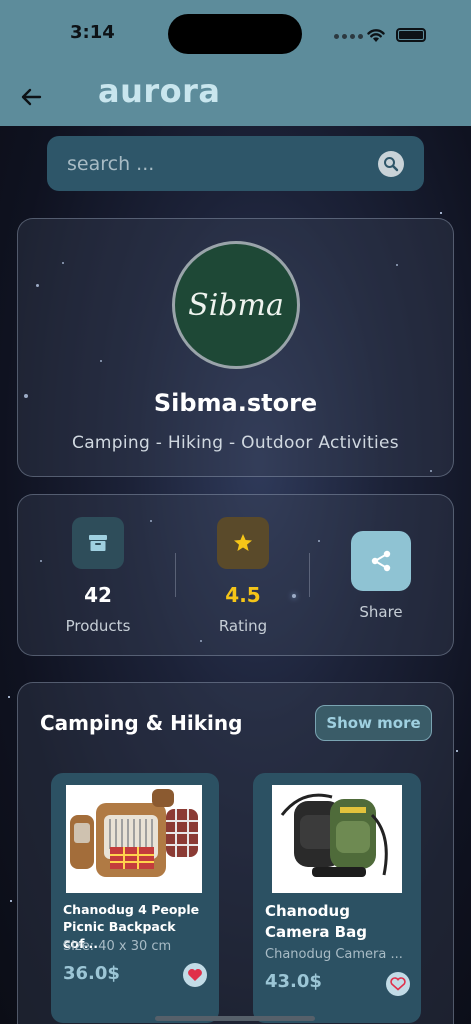  Describe the element at coordinates (235, 403) in the screenshot. I see `store-name: Sibma.store` at that location.